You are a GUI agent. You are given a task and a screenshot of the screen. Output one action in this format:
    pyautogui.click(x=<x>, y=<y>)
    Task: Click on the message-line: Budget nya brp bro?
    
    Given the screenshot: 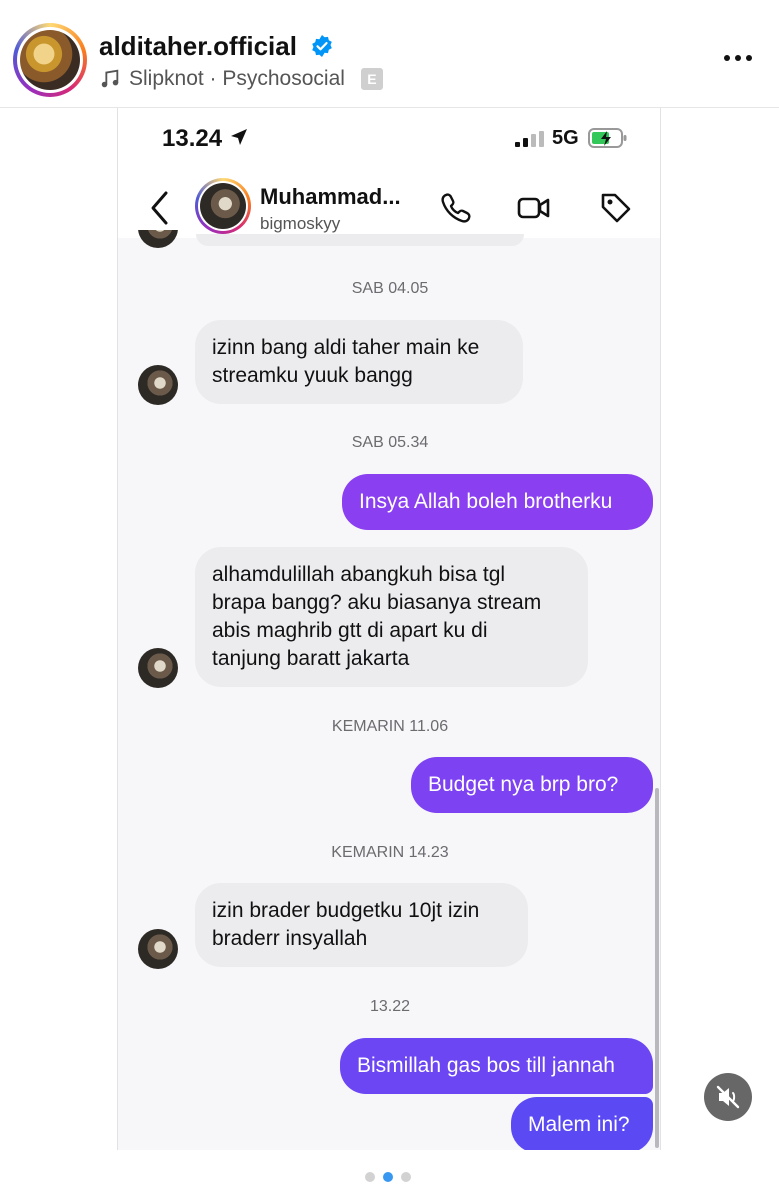 What is the action you would take?
    pyautogui.click(x=523, y=784)
    